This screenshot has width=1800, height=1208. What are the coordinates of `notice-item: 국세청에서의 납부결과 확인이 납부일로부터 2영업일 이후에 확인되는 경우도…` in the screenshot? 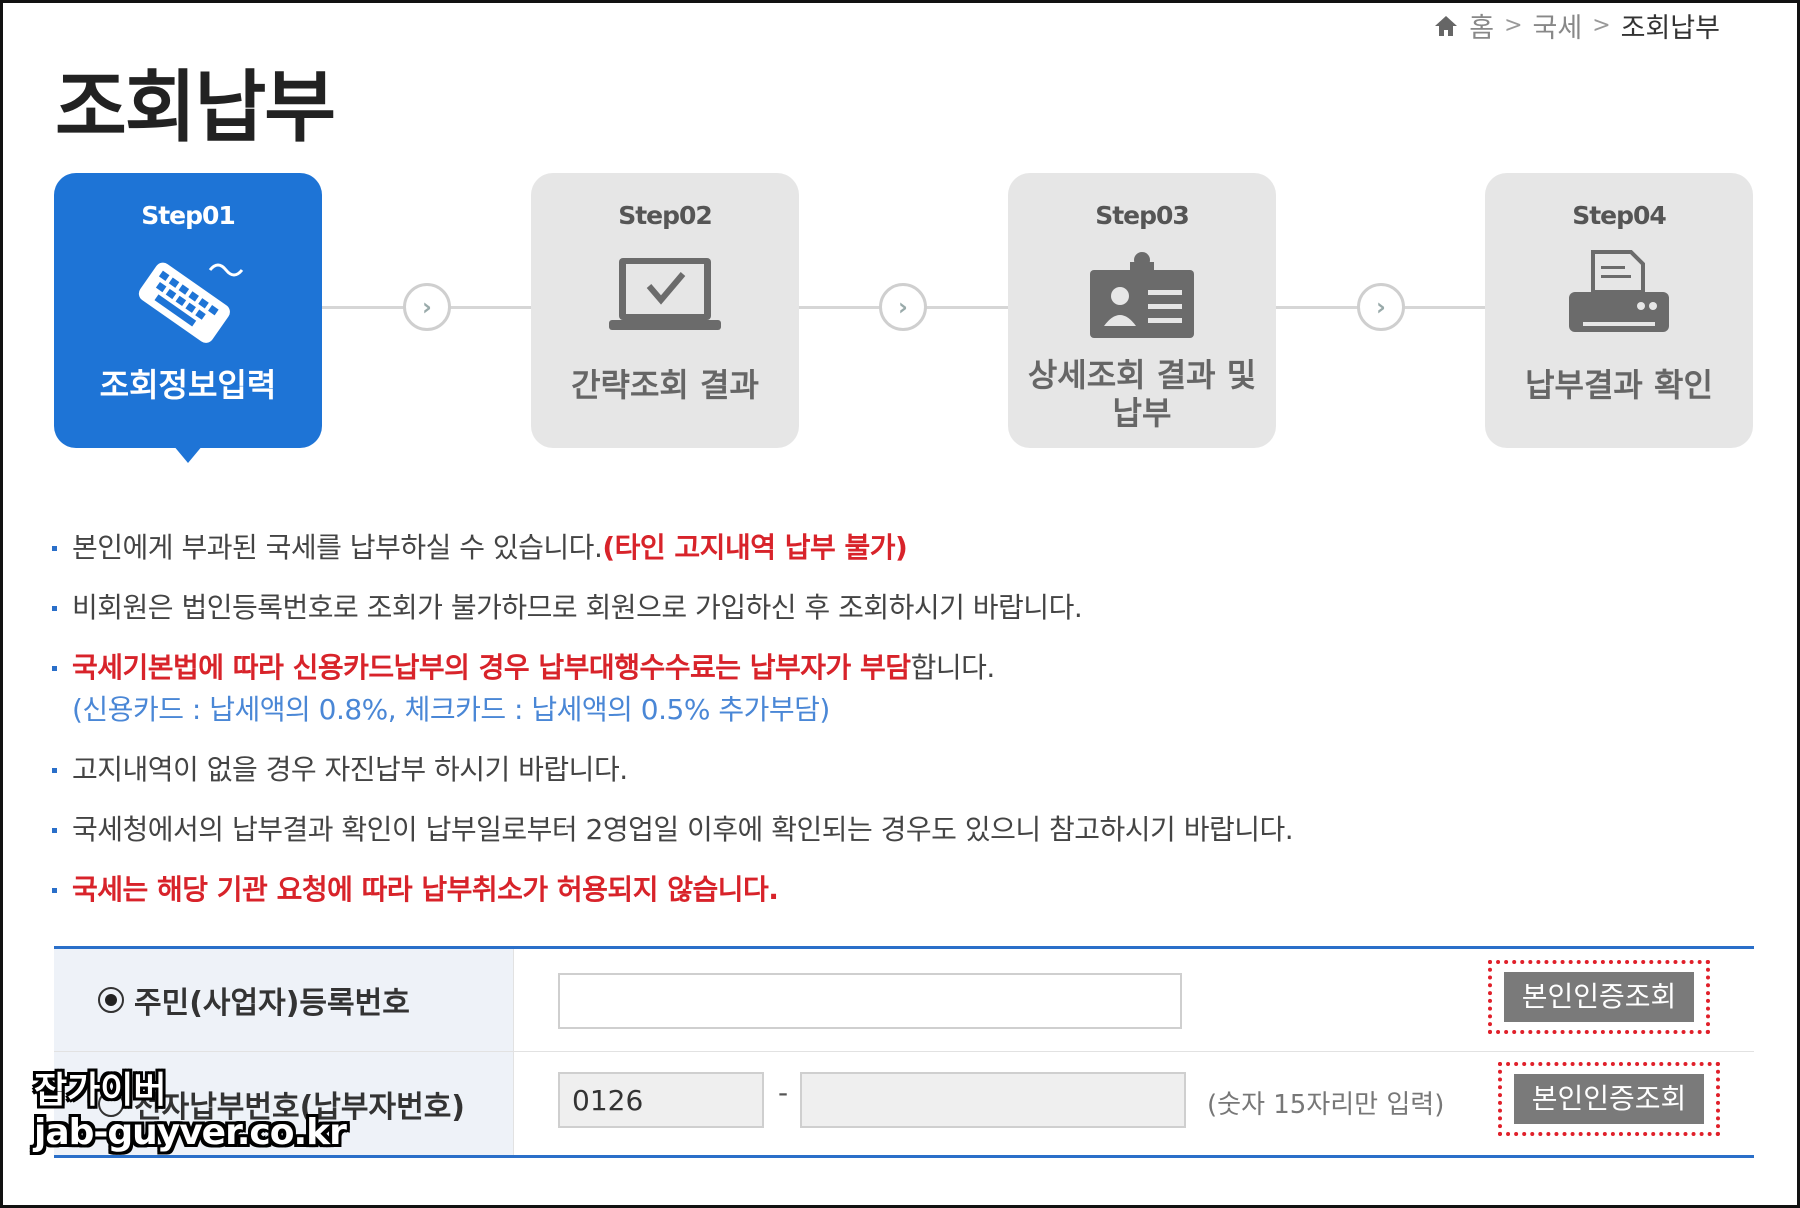 It's located at (902, 830).